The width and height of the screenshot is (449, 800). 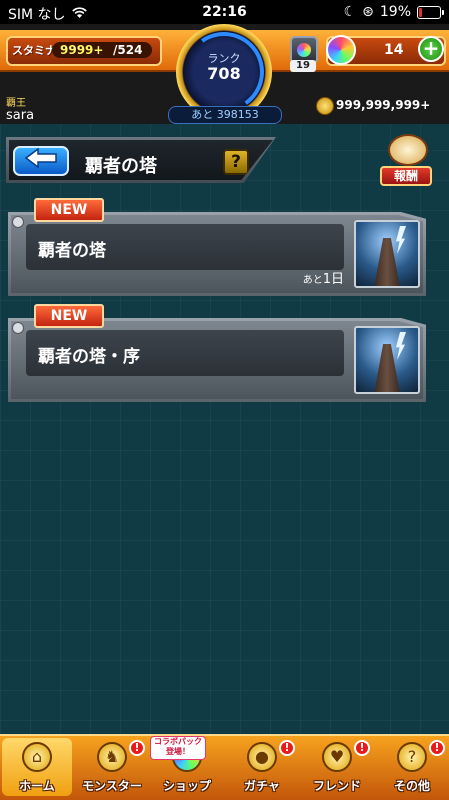 What do you see at coordinates (112, 786) in the screenshot?
I see `nav-label: モンスター` at bounding box center [112, 786].